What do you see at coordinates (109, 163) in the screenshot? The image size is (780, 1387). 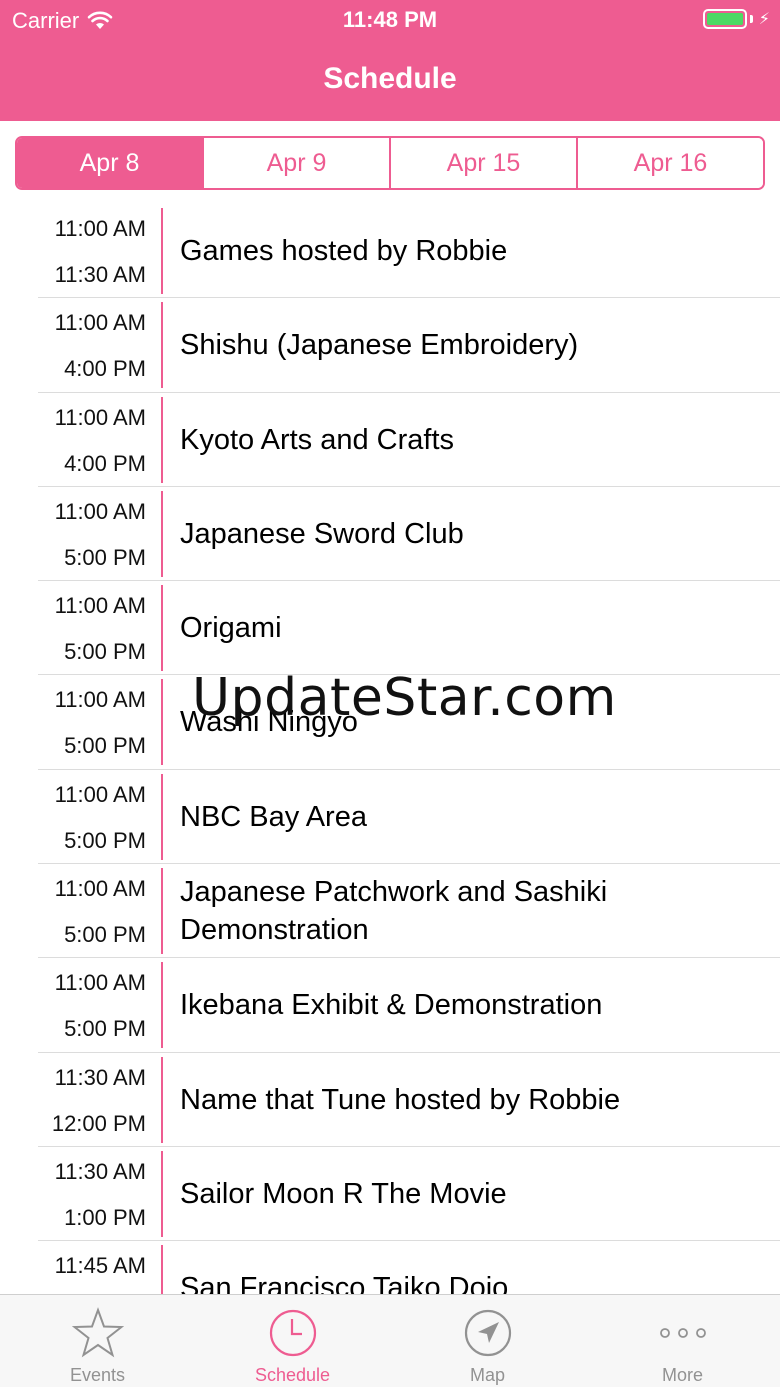 I see `date-segment: Apr 8` at bounding box center [109, 163].